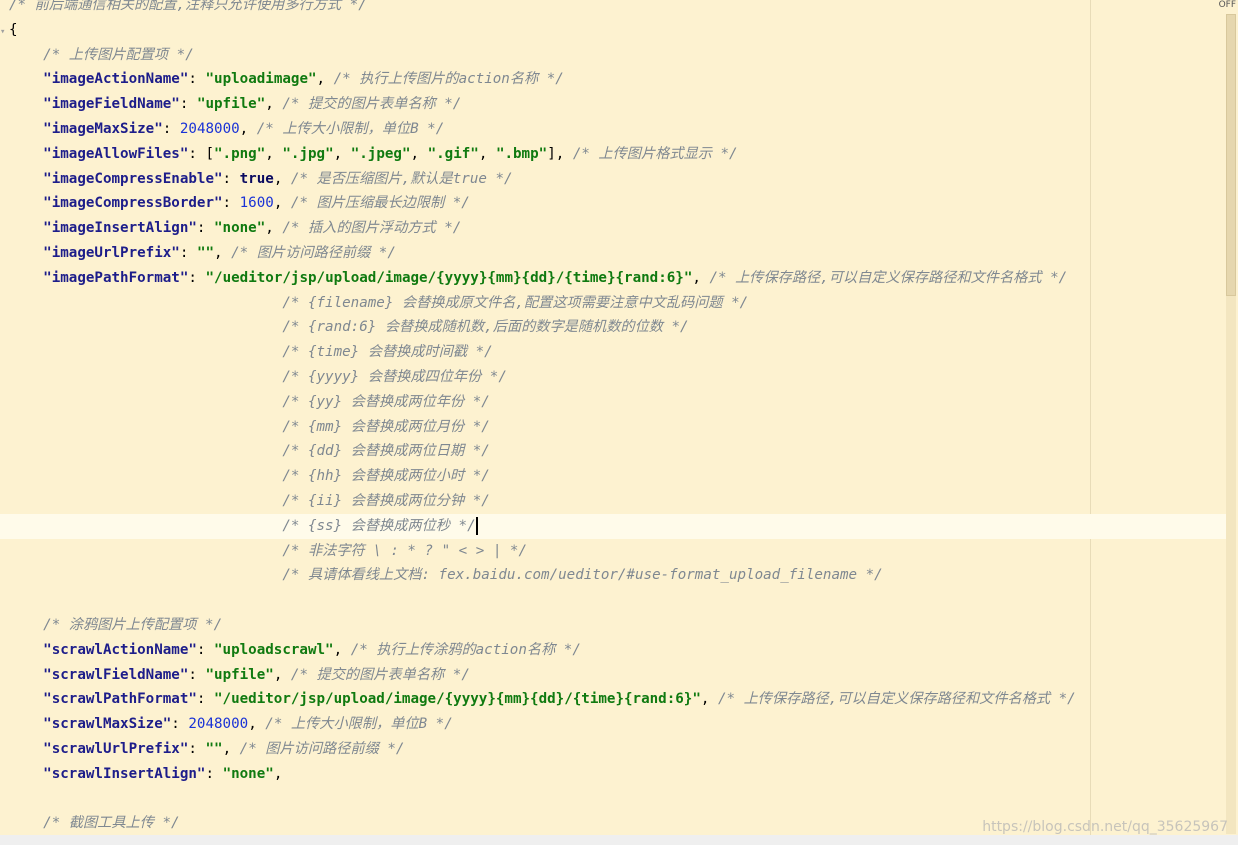 Image resolution: width=1238 pixels, height=845 pixels. Describe the element at coordinates (111, 823) in the screenshot. I see `code-token: /* 截图工具上传 */` at that location.